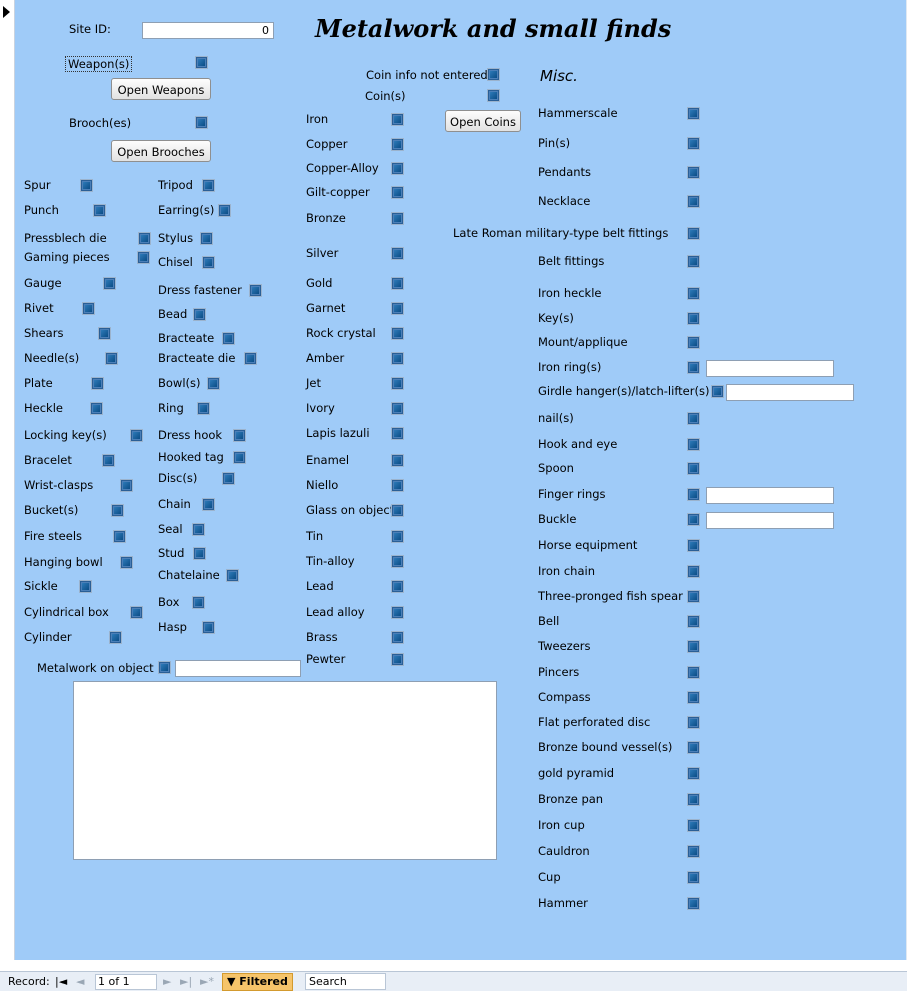 The height and width of the screenshot is (991, 907). Describe the element at coordinates (693, 825) in the screenshot. I see `checkbox-iron-cup` at that location.